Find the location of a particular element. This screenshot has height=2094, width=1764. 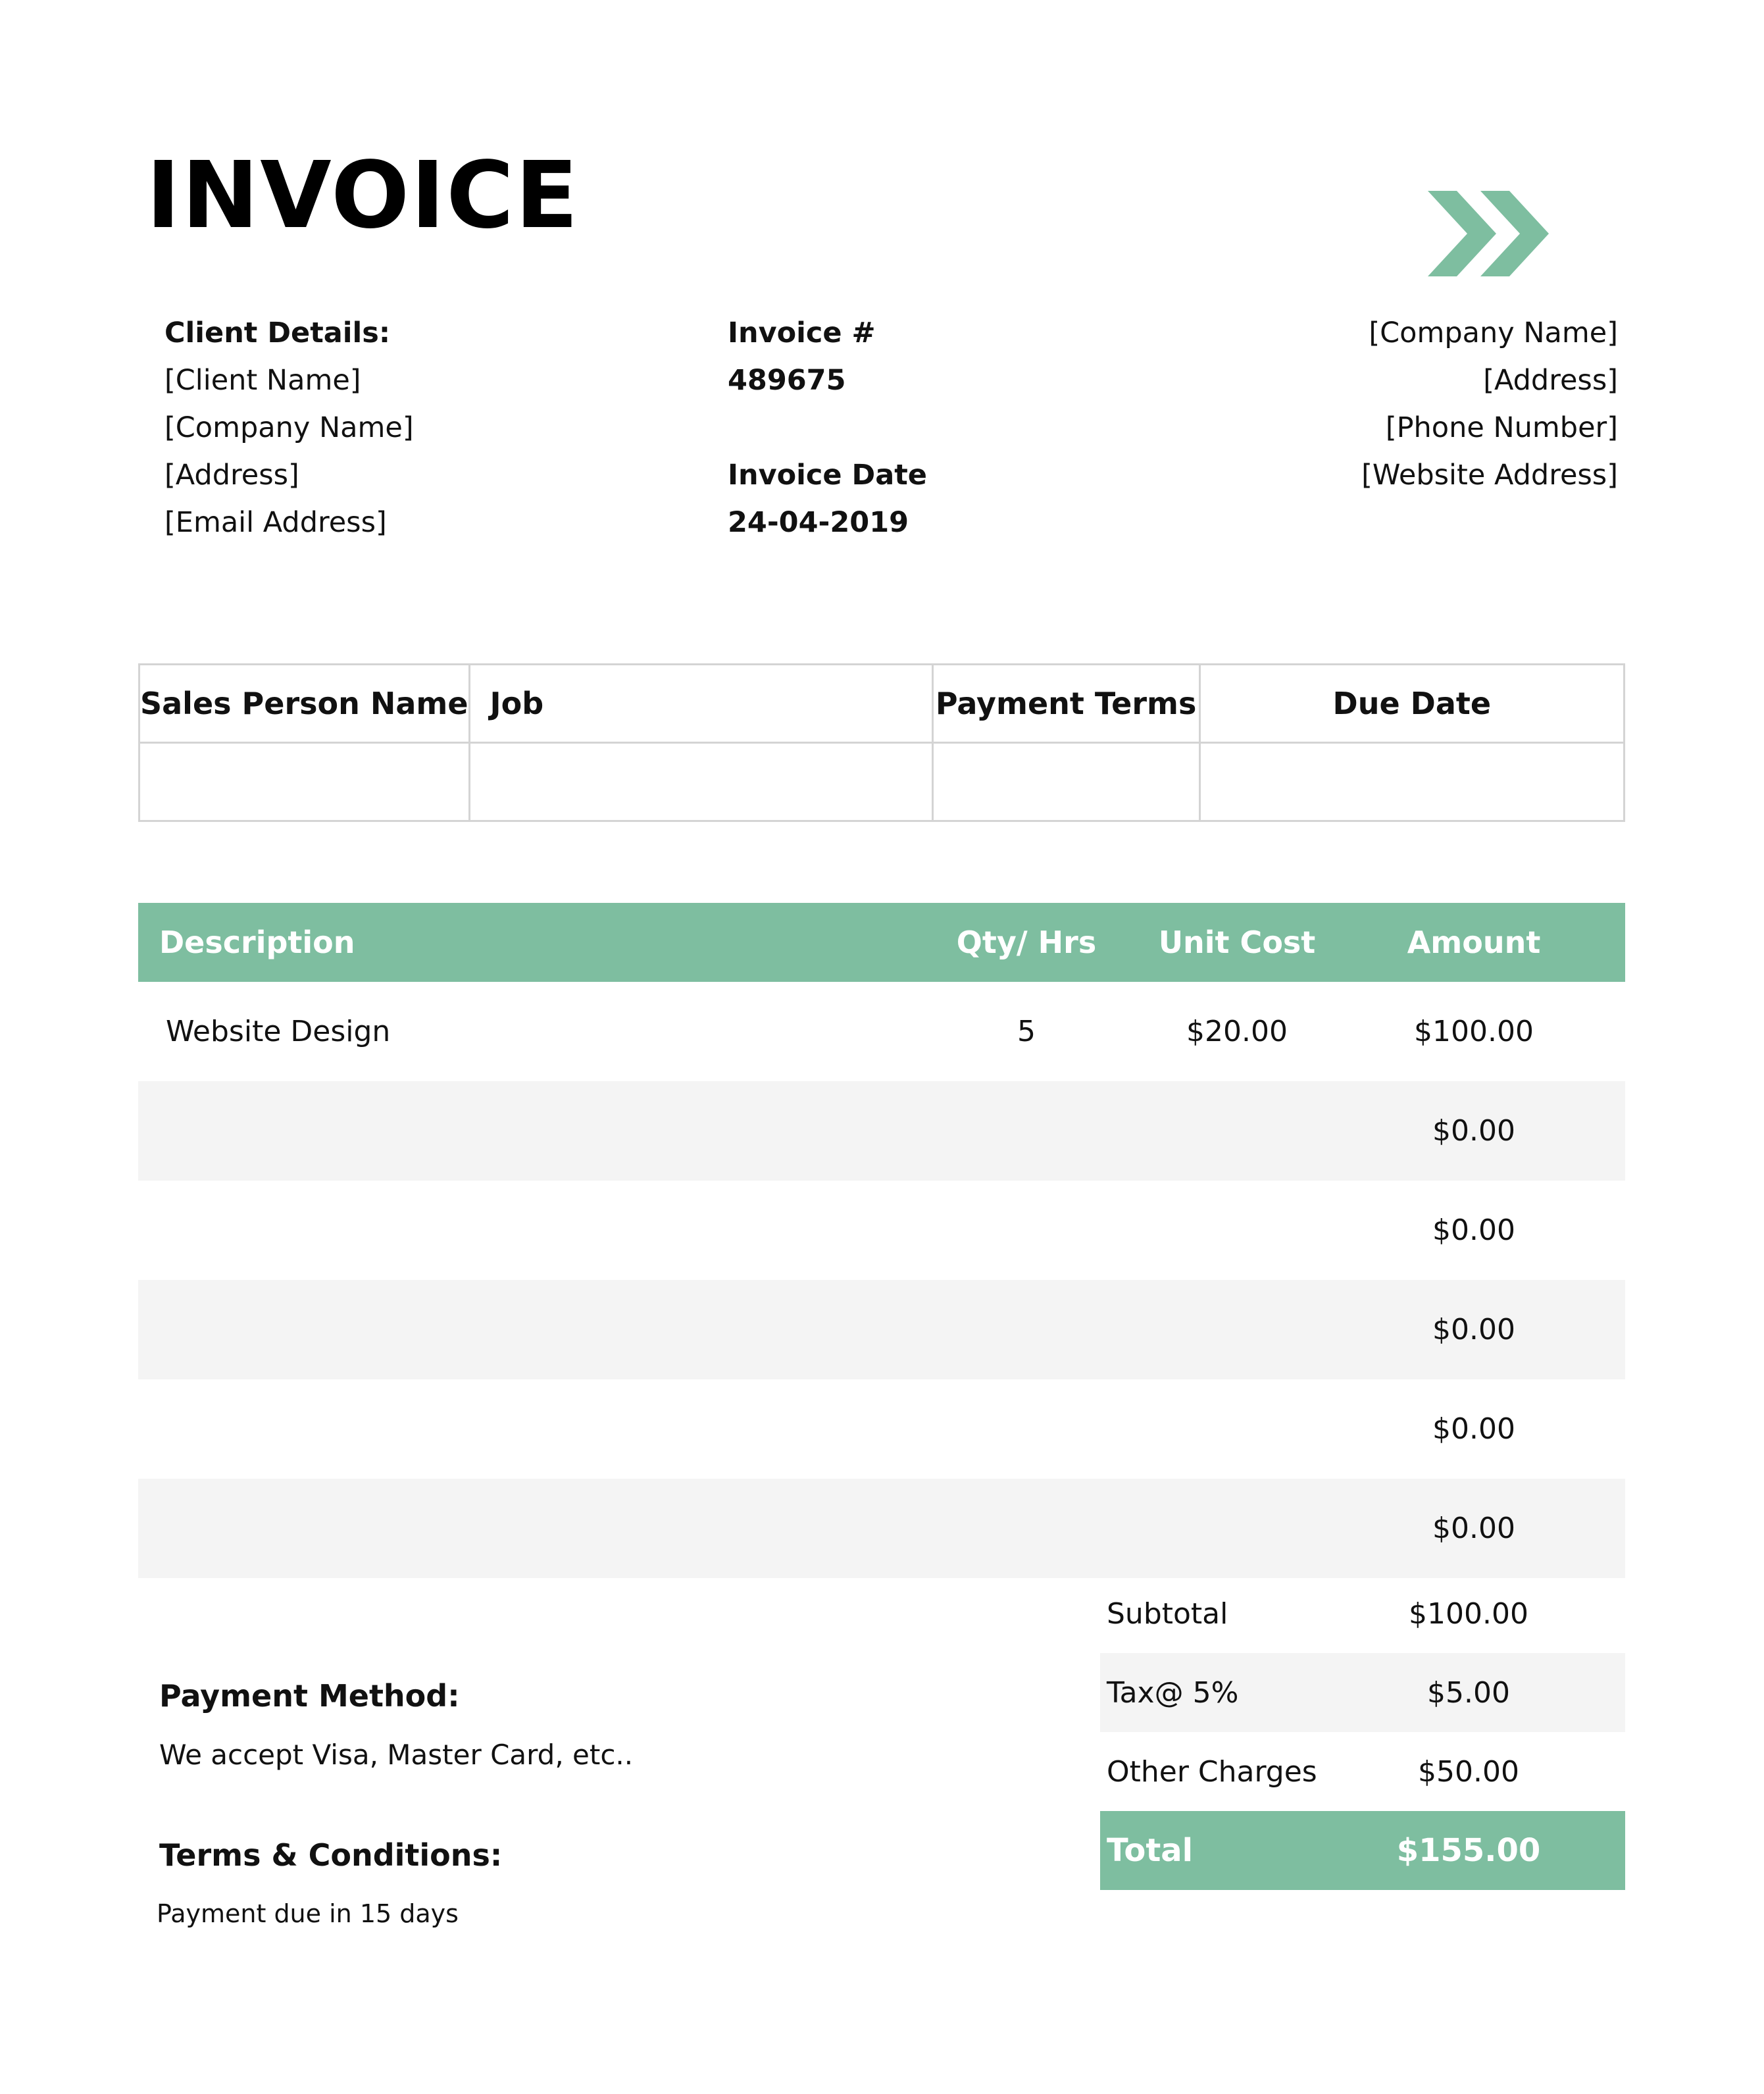

subtotal-value: $100.00 is located at coordinates (1468, 1614).